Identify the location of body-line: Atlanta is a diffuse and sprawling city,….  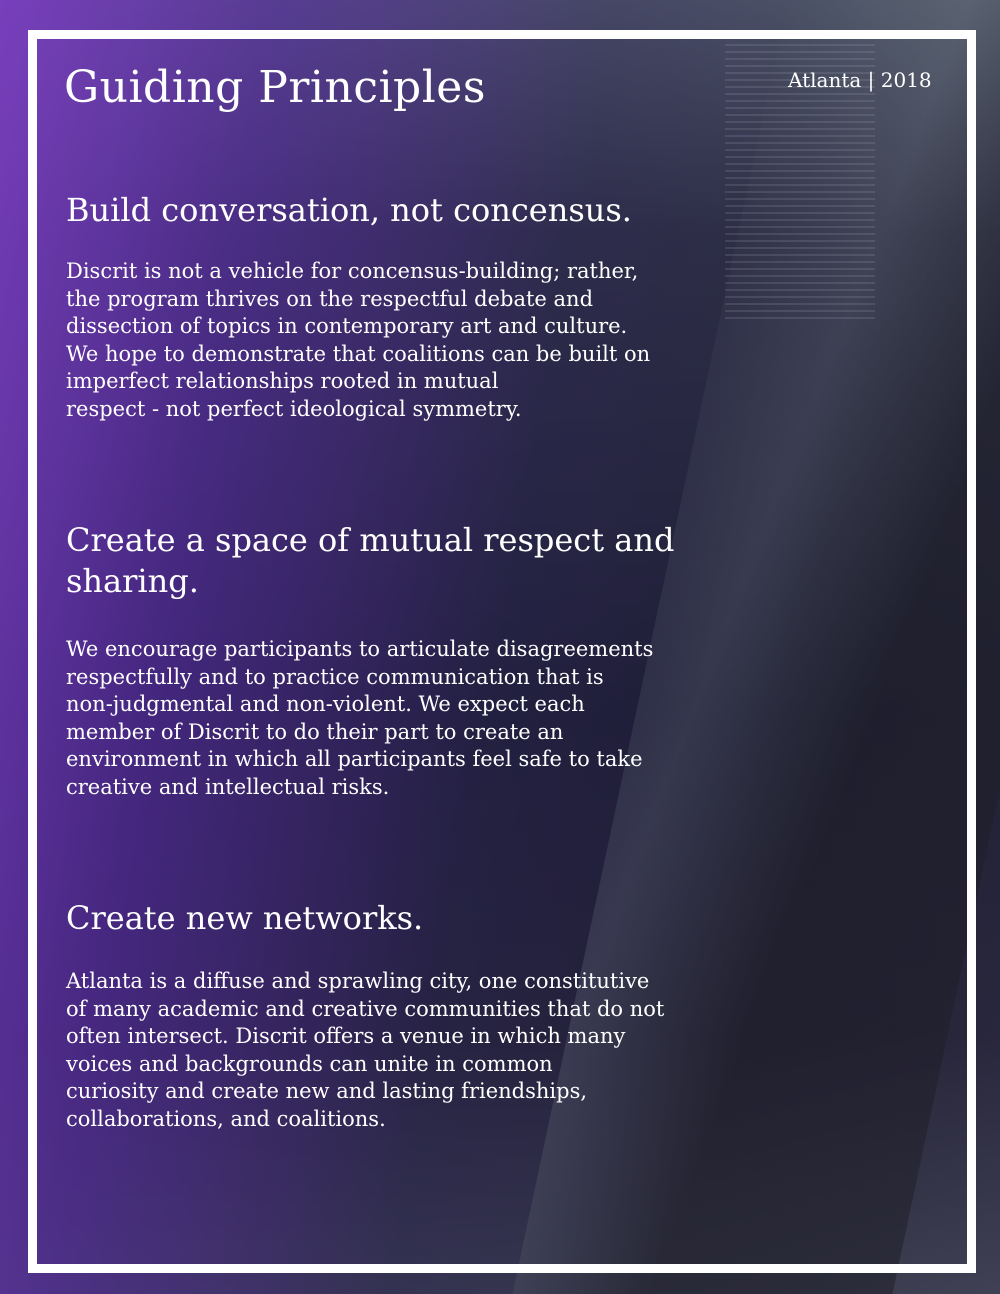
(358, 981).